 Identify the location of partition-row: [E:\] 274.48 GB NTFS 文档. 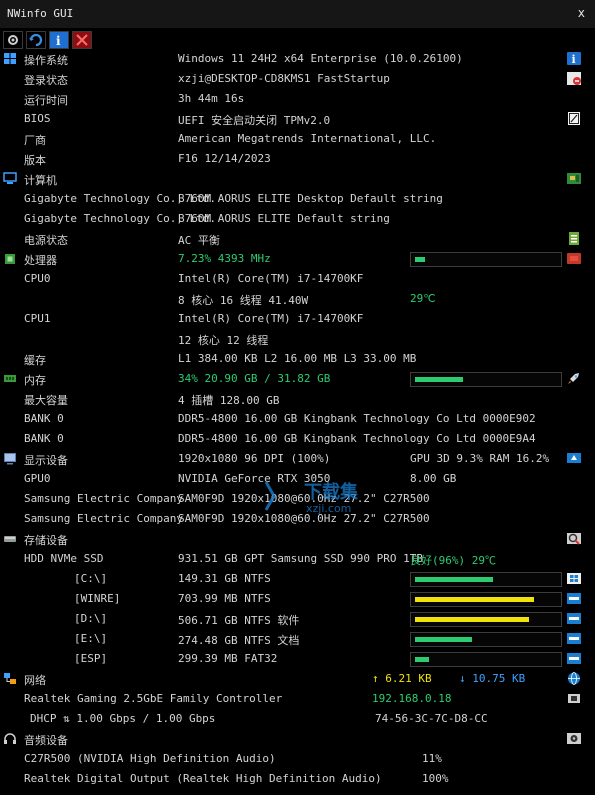
(297, 639).